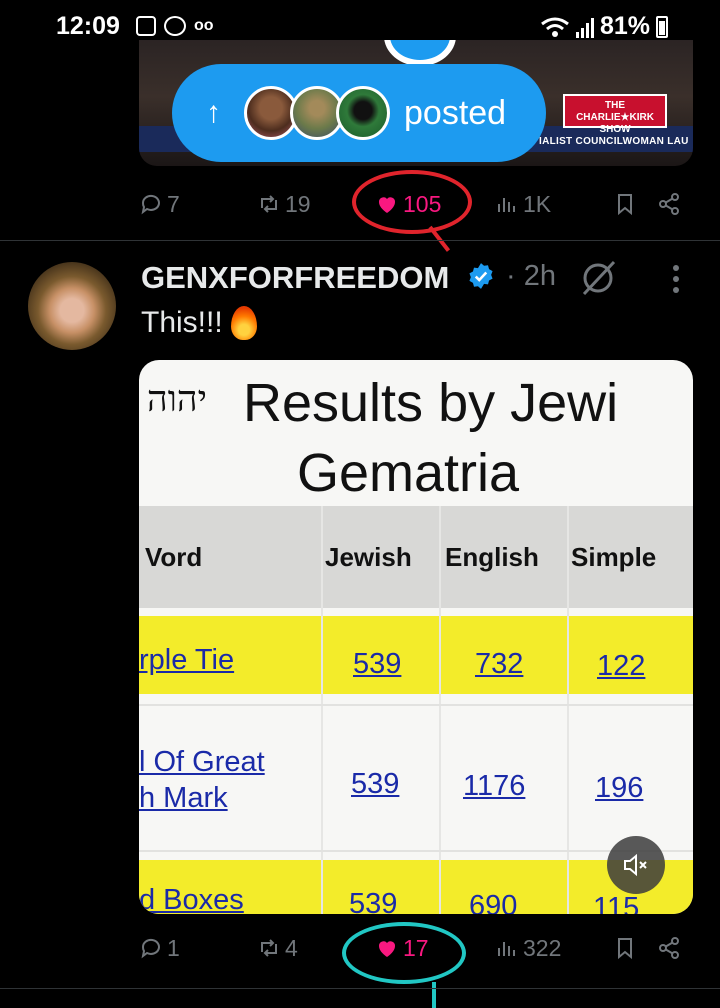 The height and width of the screenshot is (1008, 720). I want to click on battery-icon, so click(662, 26).